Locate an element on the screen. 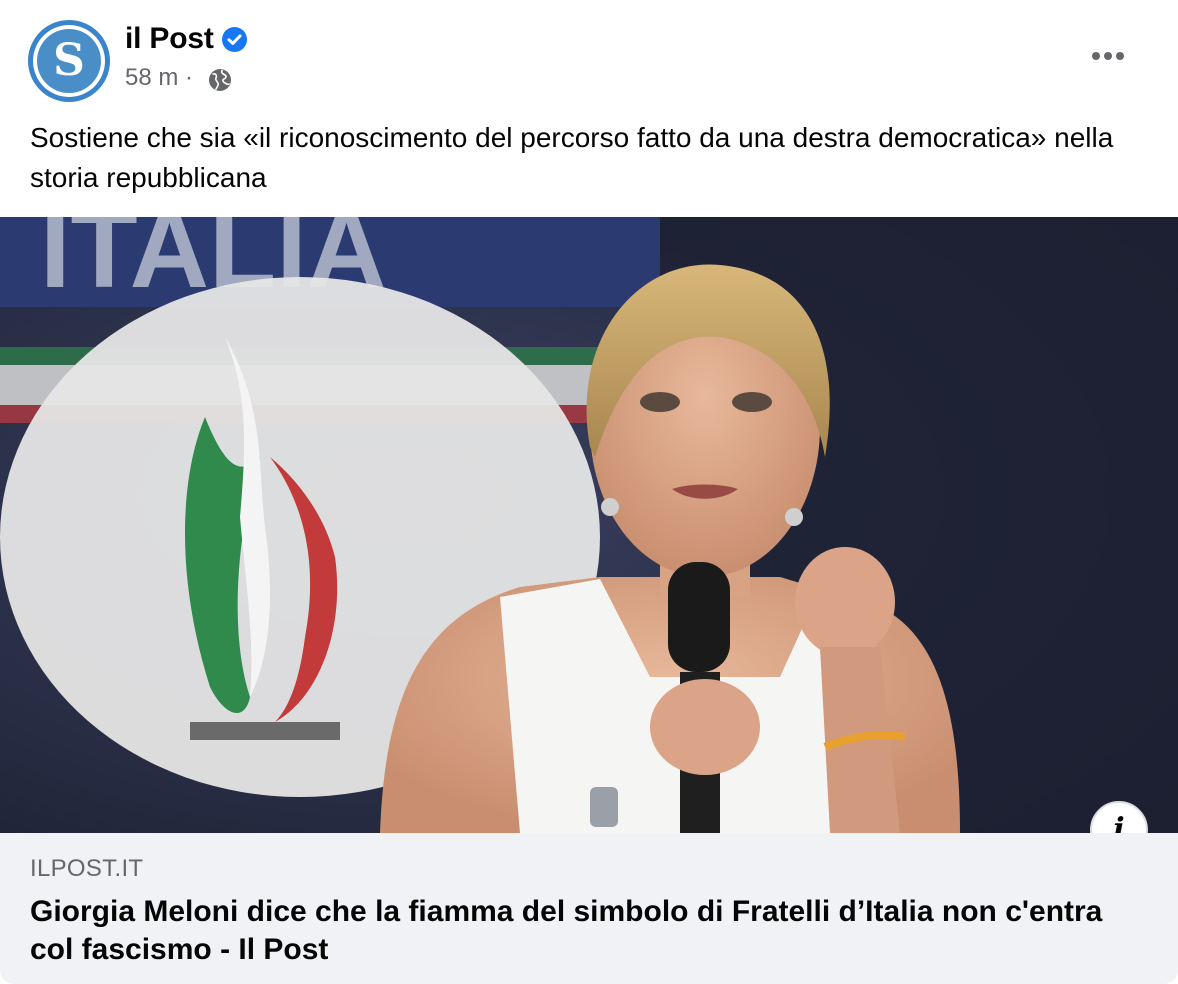 The height and width of the screenshot is (984, 1178). link-domain: ILPOST.IT is located at coordinates (87, 868).